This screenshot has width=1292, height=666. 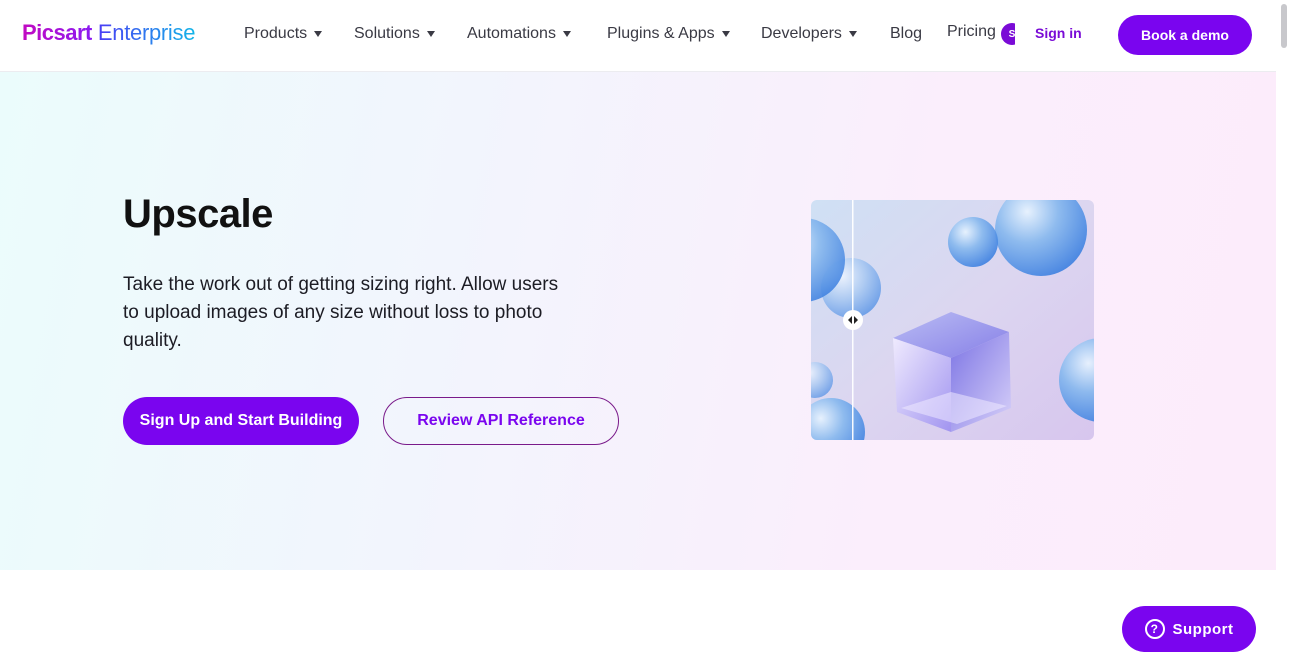 I want to click on upscale-preview-image, so click(x=952, y=320).